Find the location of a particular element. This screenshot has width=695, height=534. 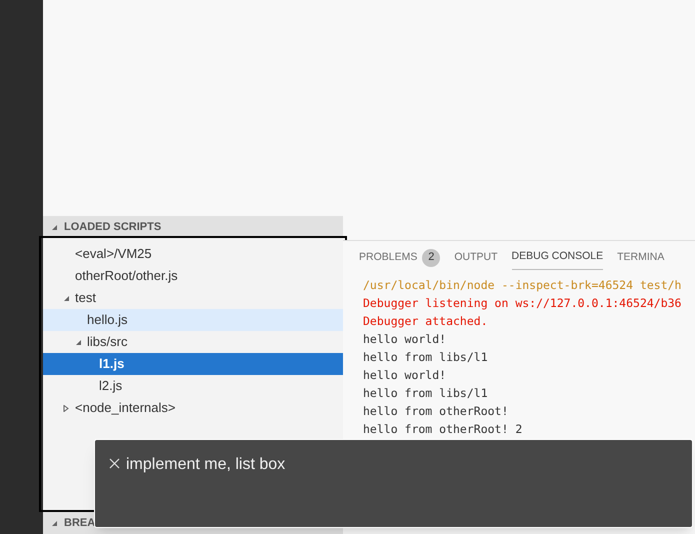

count-badge: 2 is located at coordinates (431, 257).